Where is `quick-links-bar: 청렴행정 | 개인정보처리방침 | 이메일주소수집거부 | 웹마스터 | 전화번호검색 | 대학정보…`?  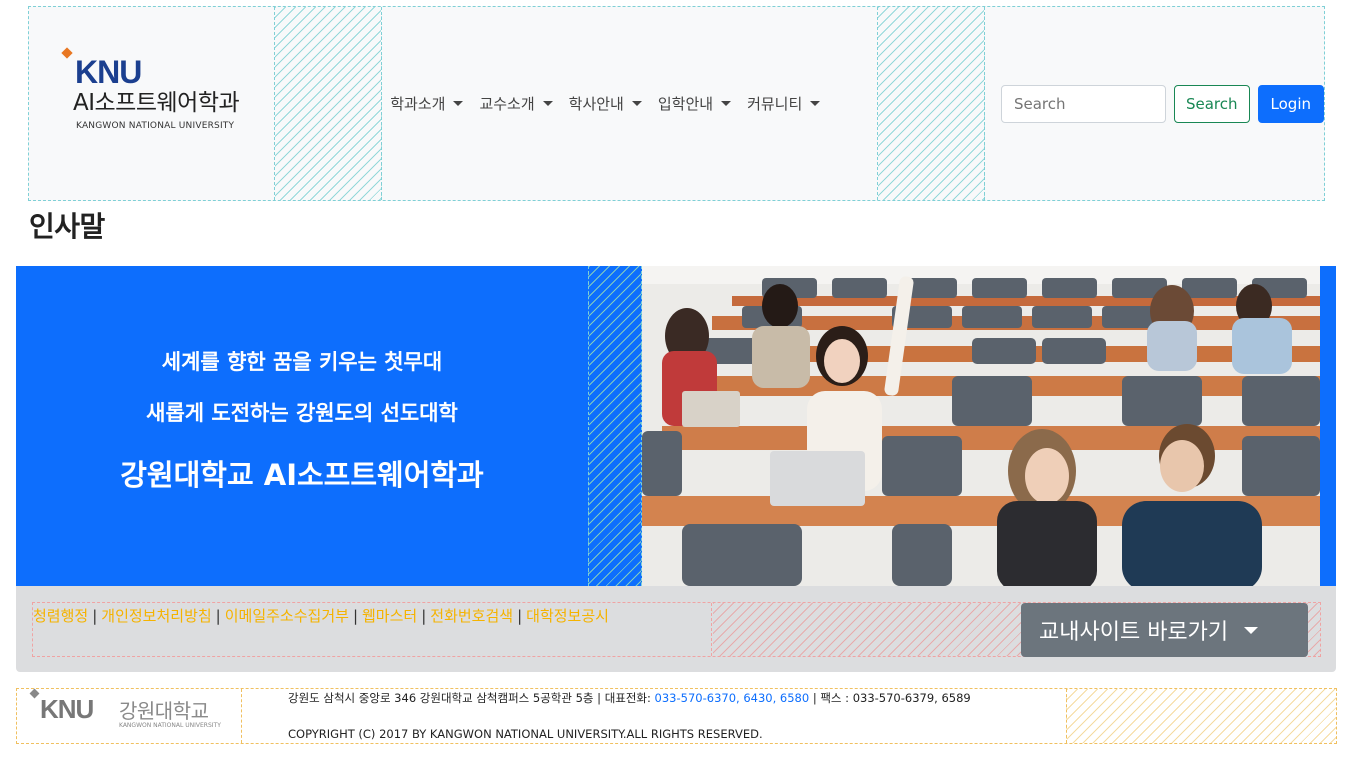
quick-links-bar: 청렴행정 | 개인정보처리방침 | 이메일주소수집거부 | 웹마스터 | 전화번호검색 | 대학정보… is located at coordinates (676, 629).